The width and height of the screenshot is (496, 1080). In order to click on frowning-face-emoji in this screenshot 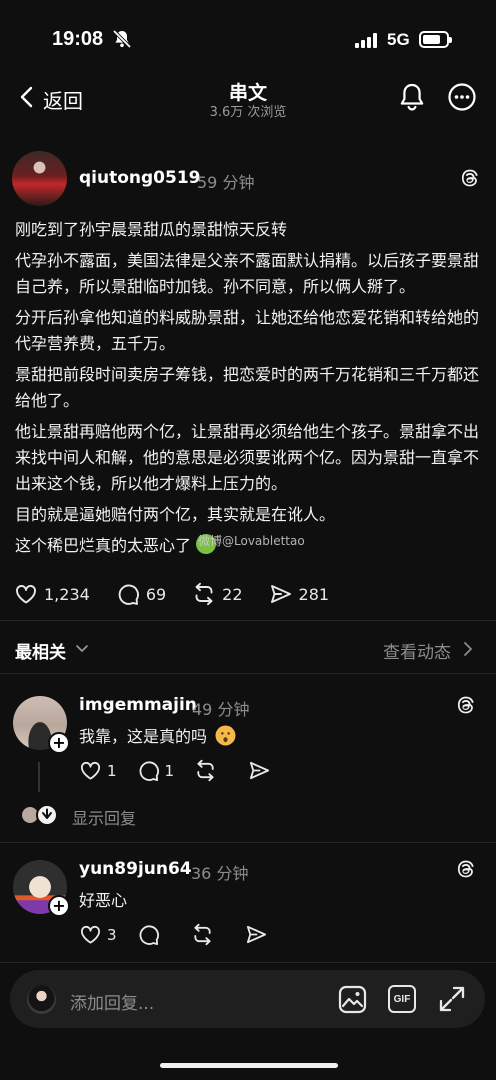, I will do `click(225, 735)`.